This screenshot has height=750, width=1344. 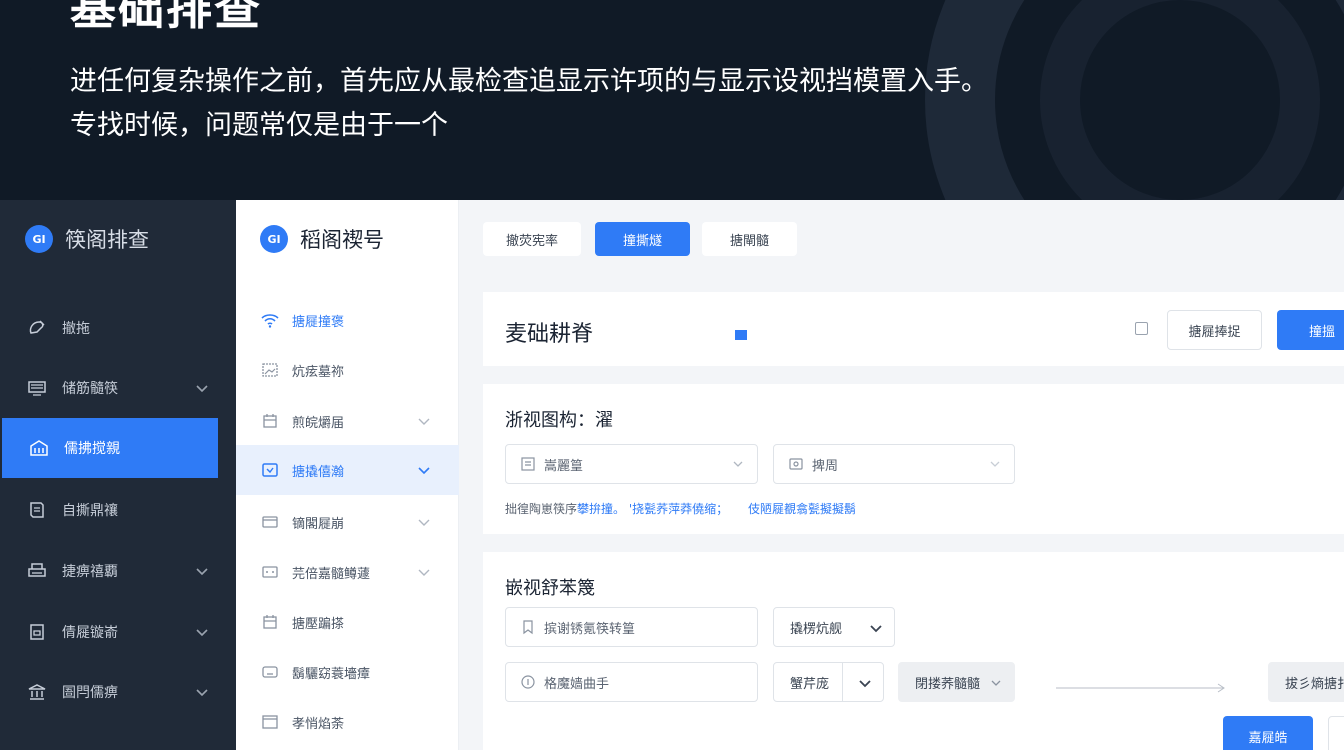 What do you see at coordinates (342, 240) in the screenshot?
I see `submenu-brand-name: 稻阁禊号` at bounding box center [342, 240].